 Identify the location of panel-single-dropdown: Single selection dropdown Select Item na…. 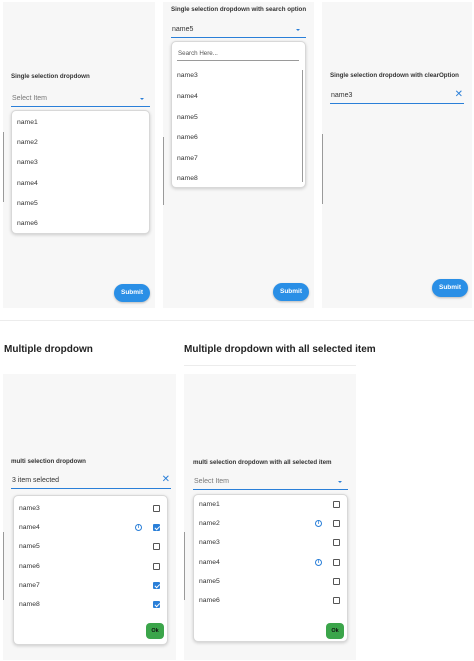
(79, 155).